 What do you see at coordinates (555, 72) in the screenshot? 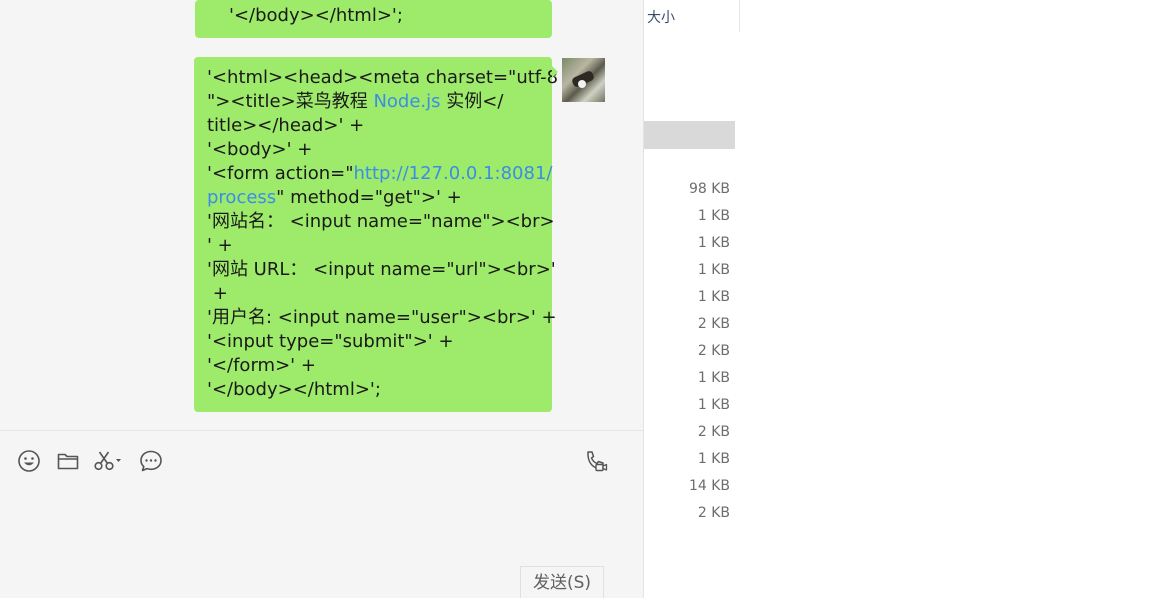
I see `bubble-tail` at bounding box center [555, 72].